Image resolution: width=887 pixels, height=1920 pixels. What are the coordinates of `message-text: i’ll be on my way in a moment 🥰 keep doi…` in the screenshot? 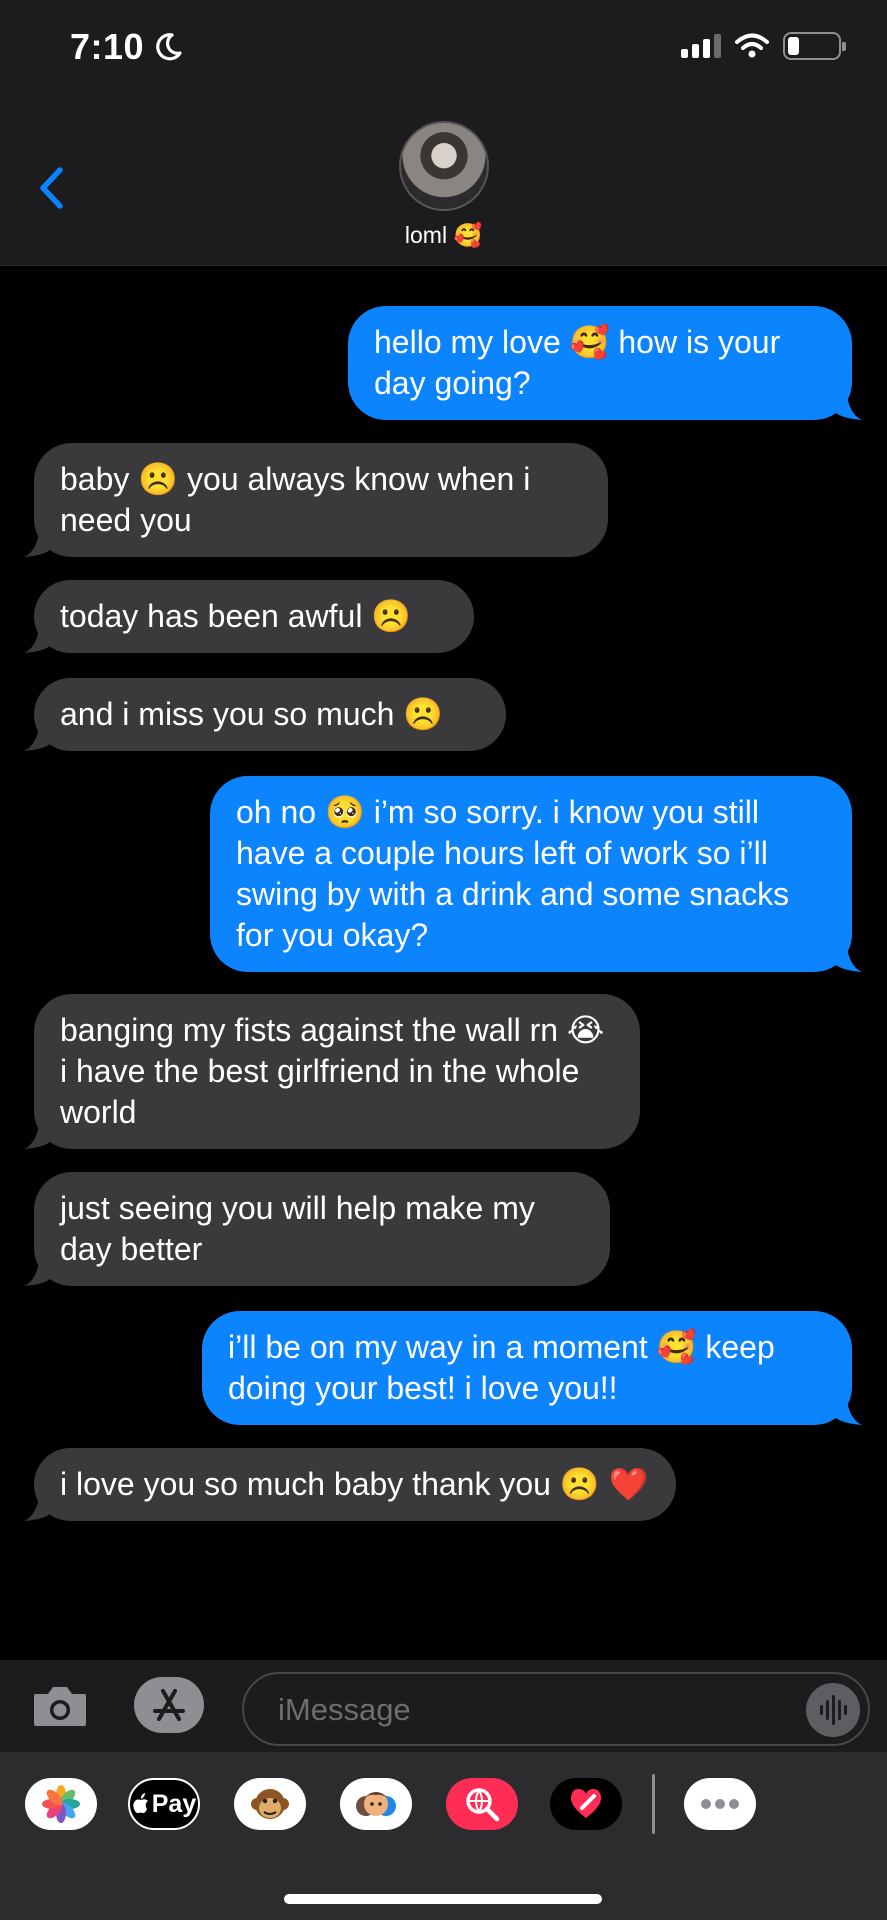 It's located at (501, 1367).